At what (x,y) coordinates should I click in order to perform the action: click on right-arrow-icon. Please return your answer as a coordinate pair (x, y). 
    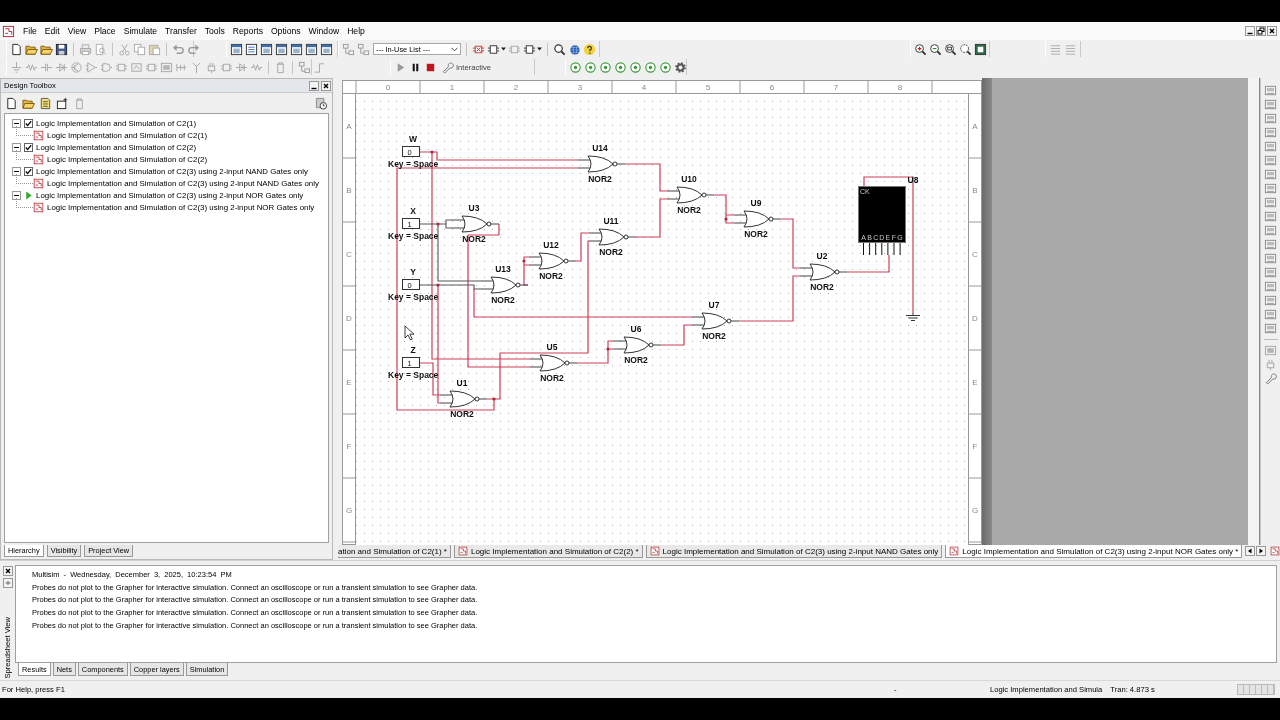
    Looking at the image, I should click on (1261, 551).